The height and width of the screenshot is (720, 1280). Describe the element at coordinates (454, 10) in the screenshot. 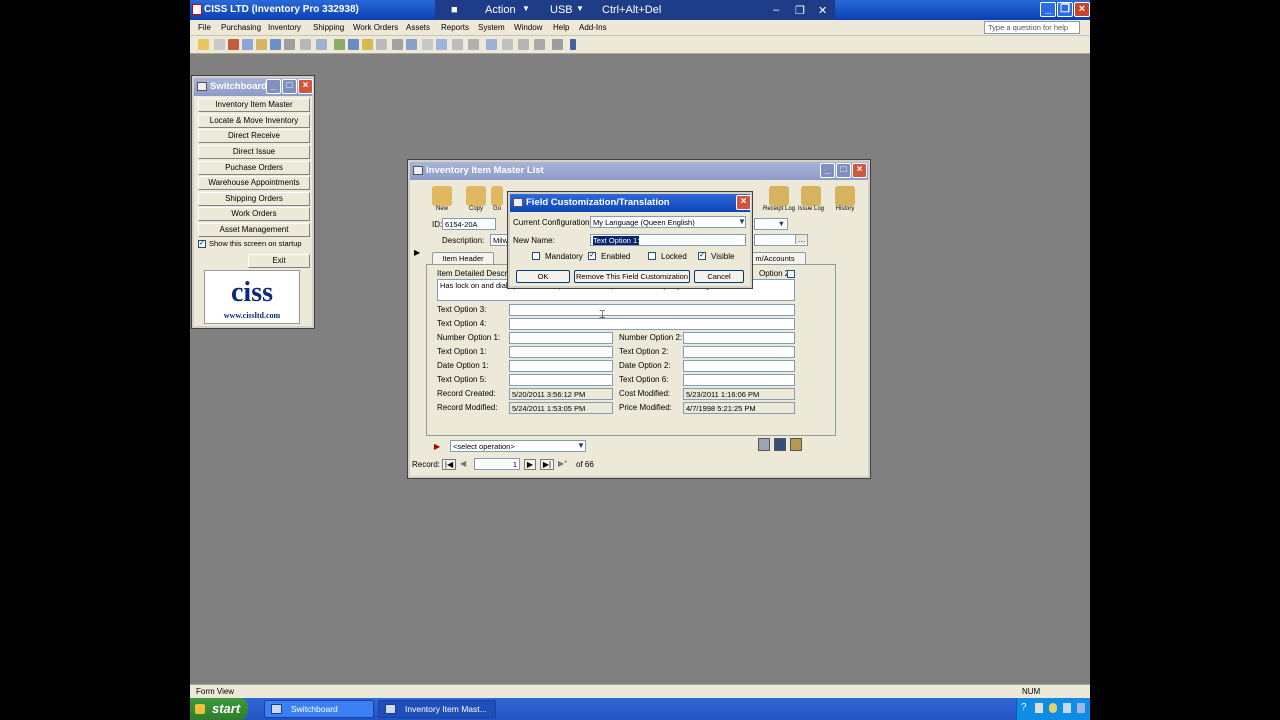

I see `pin-icon: ■` at that location.